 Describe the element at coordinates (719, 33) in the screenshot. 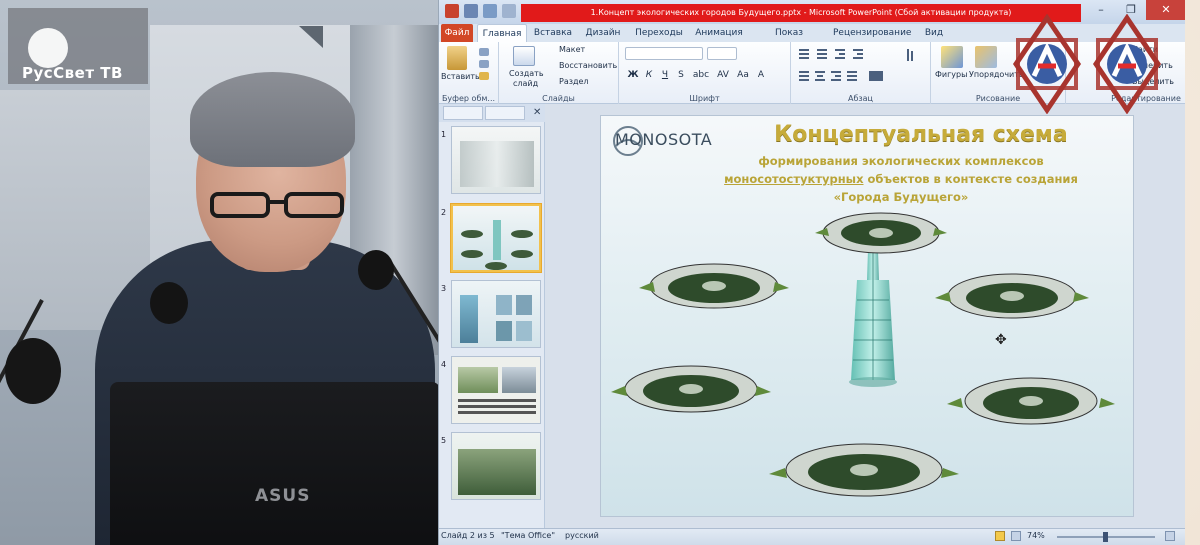

I see `tab-animation: Анимация` at that location.